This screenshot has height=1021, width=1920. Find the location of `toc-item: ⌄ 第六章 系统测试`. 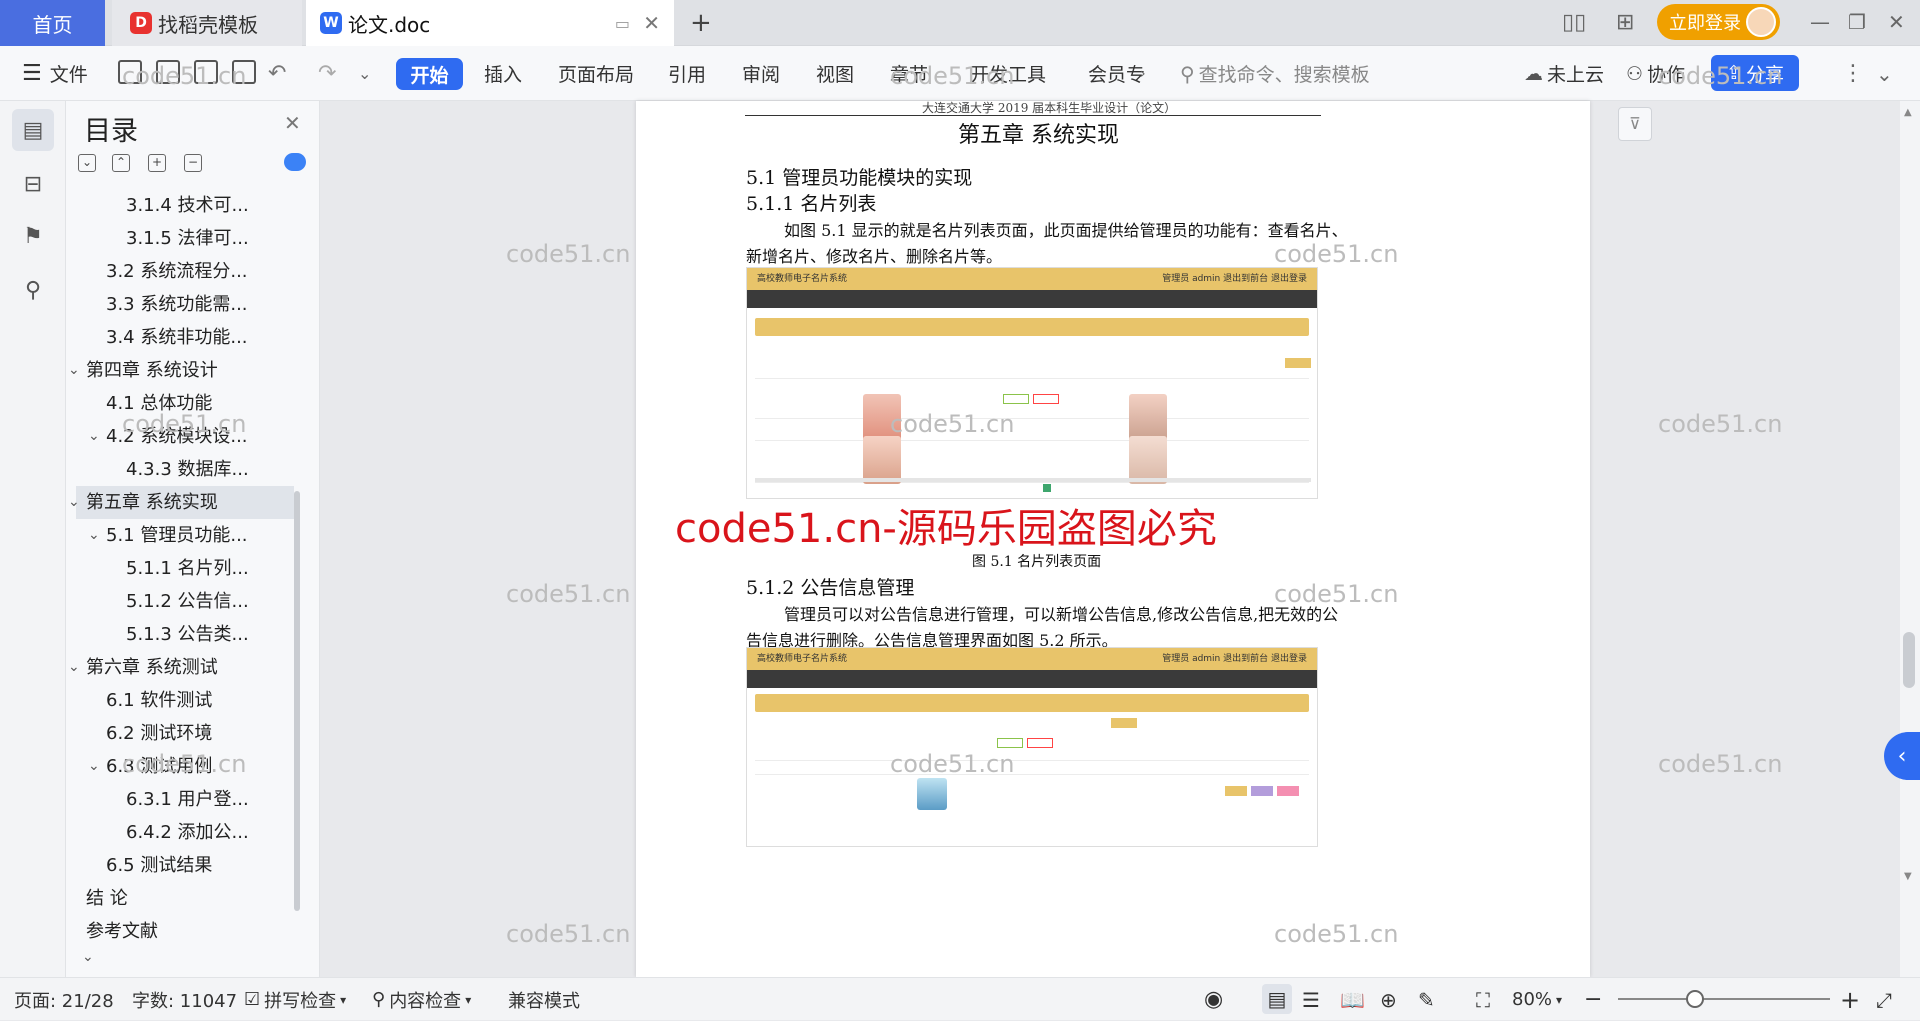

toc-item: ⌄ 第六章 系统测试 is located at coordinates (143, 667).